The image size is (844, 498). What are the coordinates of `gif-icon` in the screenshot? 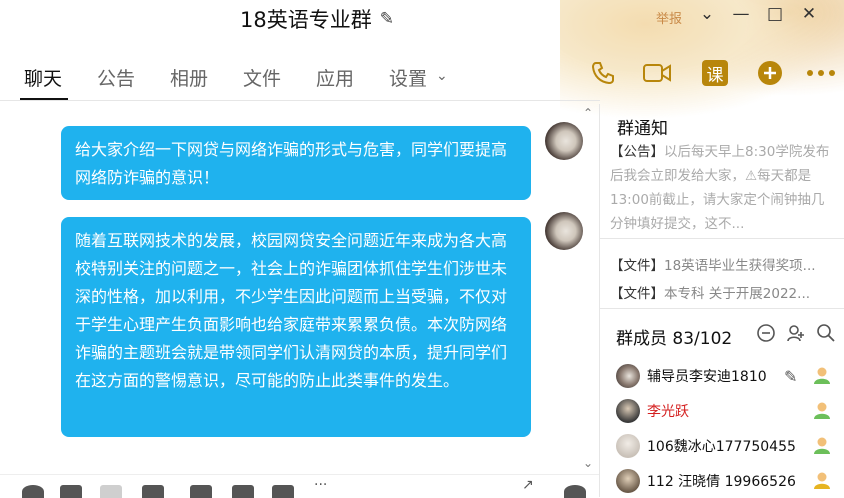 It's located at (71, 491).